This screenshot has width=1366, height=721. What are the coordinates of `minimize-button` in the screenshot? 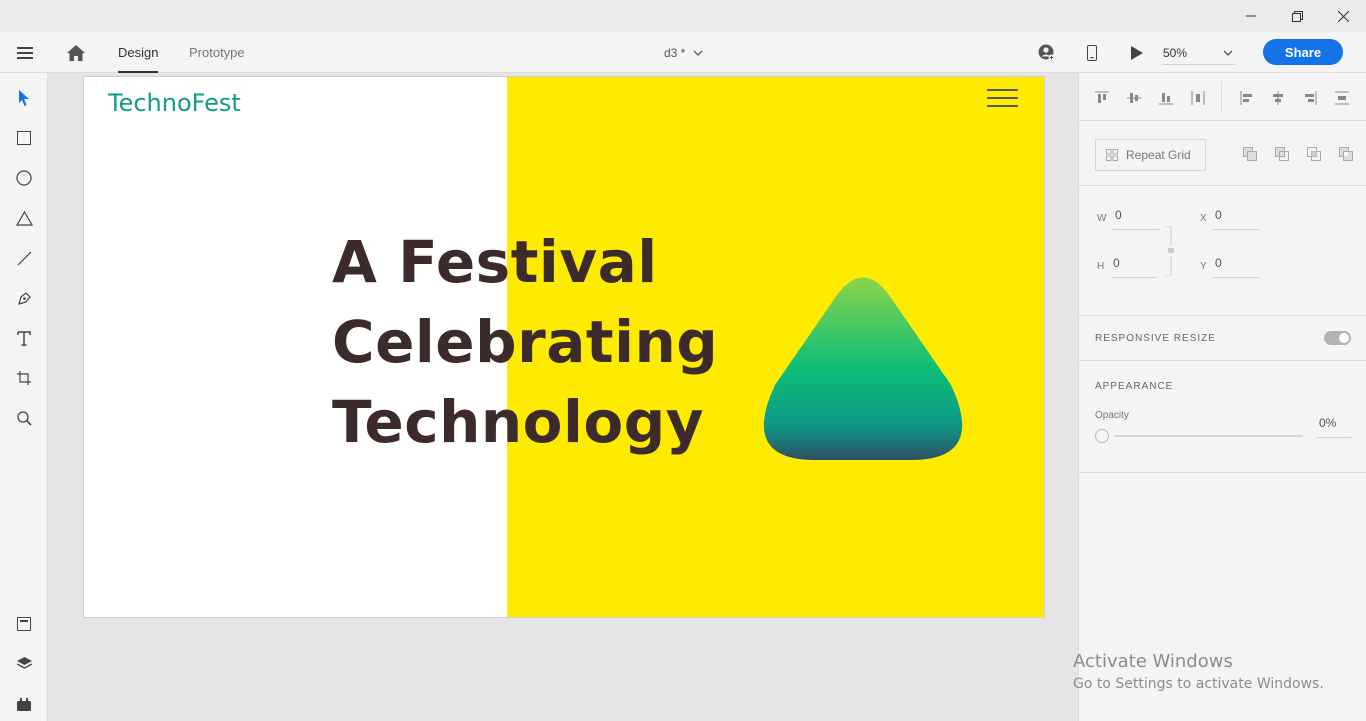 It's located at (1251, 16).